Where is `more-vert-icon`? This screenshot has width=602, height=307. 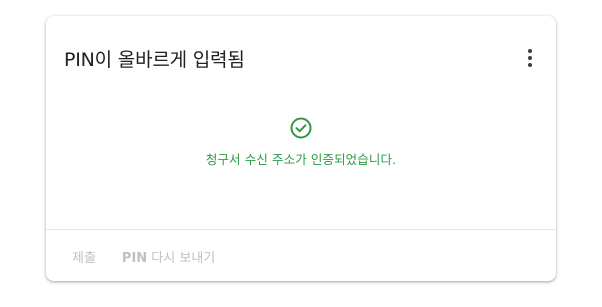 more-vert-icon is located at coordinates (530, 58).